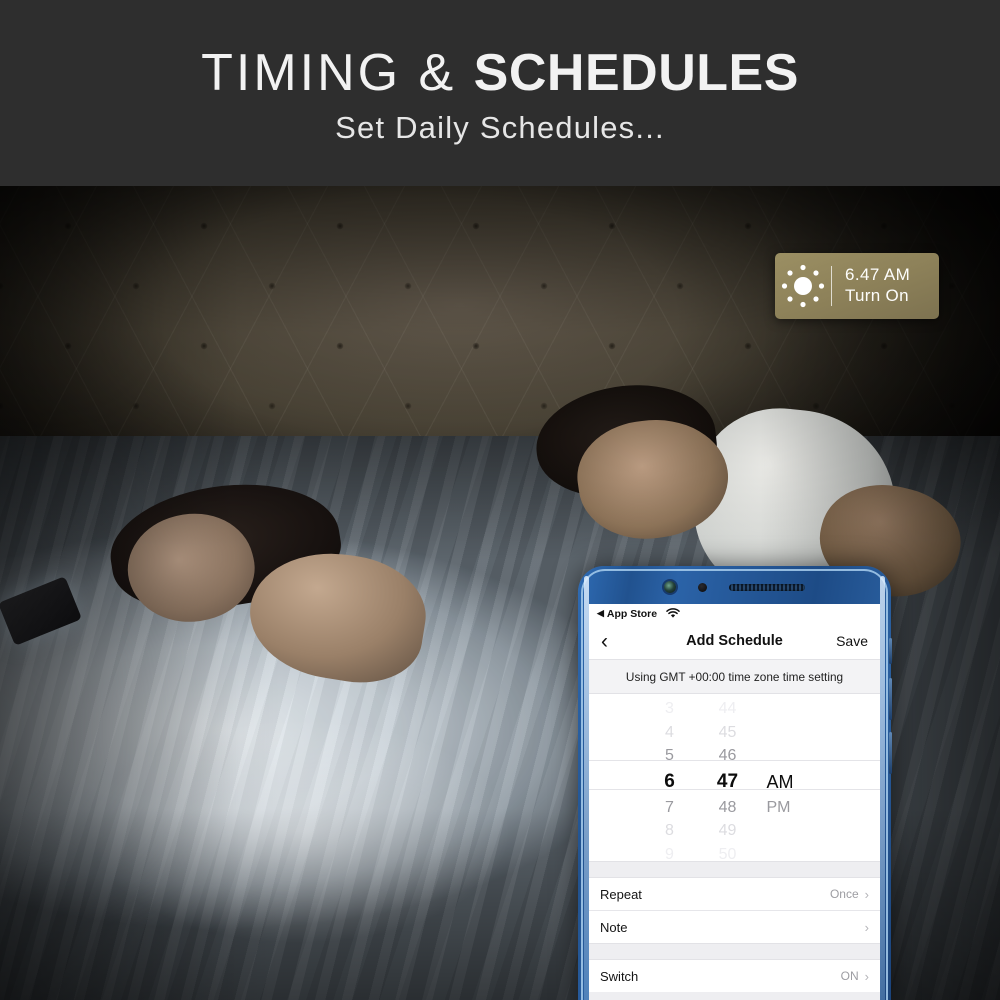 This screenshot has height=1000, width=1000. I want to click on minute-option-selected: 47, so click(728, 782).